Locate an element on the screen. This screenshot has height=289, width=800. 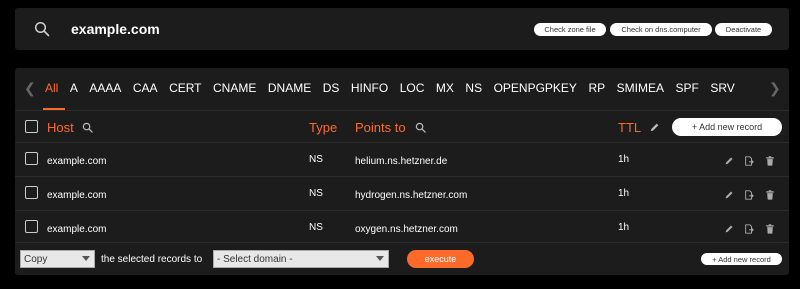
tab-smimea: SMIMEA is located at coordinates (640, 88).